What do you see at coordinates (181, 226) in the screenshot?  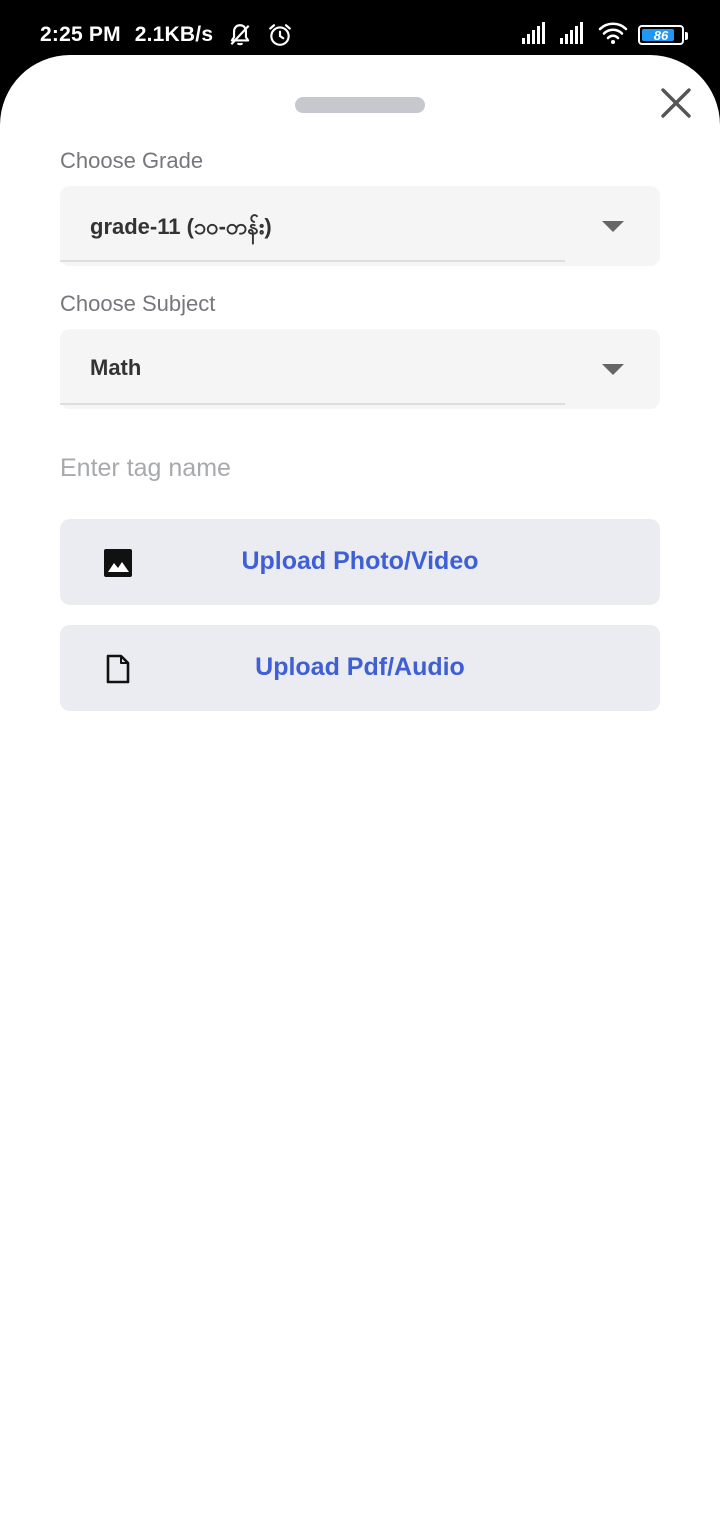 I see `grade-selected-value: grade-11 (၁၀-တန်း)` at bounding box center [181, 226].